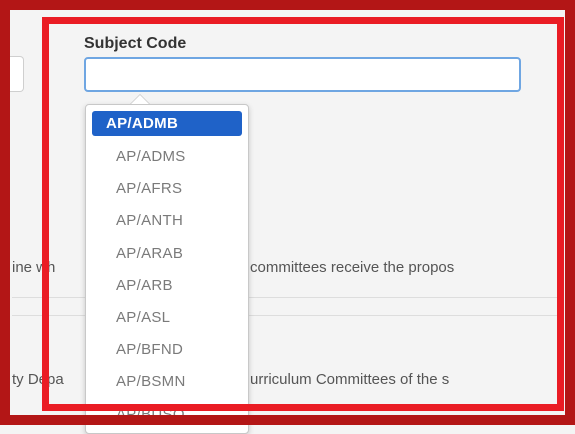 The width and height of the screenshot is (575, 434). I want to click on partial-left-field, so click(12, 74).